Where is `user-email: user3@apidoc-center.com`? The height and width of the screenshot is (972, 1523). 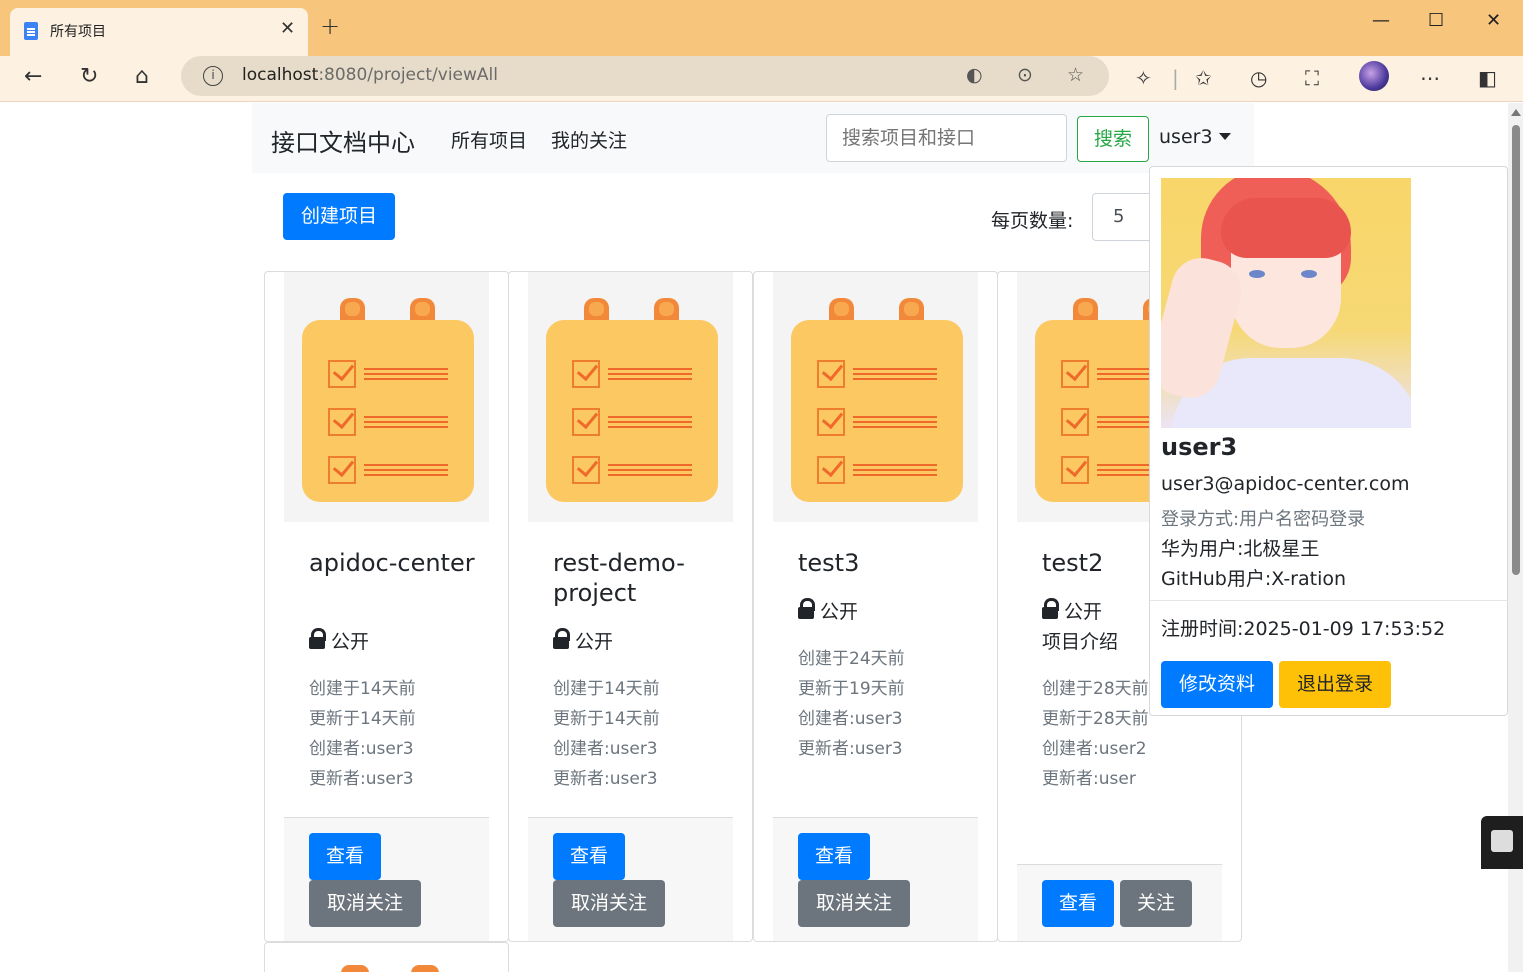
user-email: user3@apidoc-center.com is located at coordinates (1285, 484).